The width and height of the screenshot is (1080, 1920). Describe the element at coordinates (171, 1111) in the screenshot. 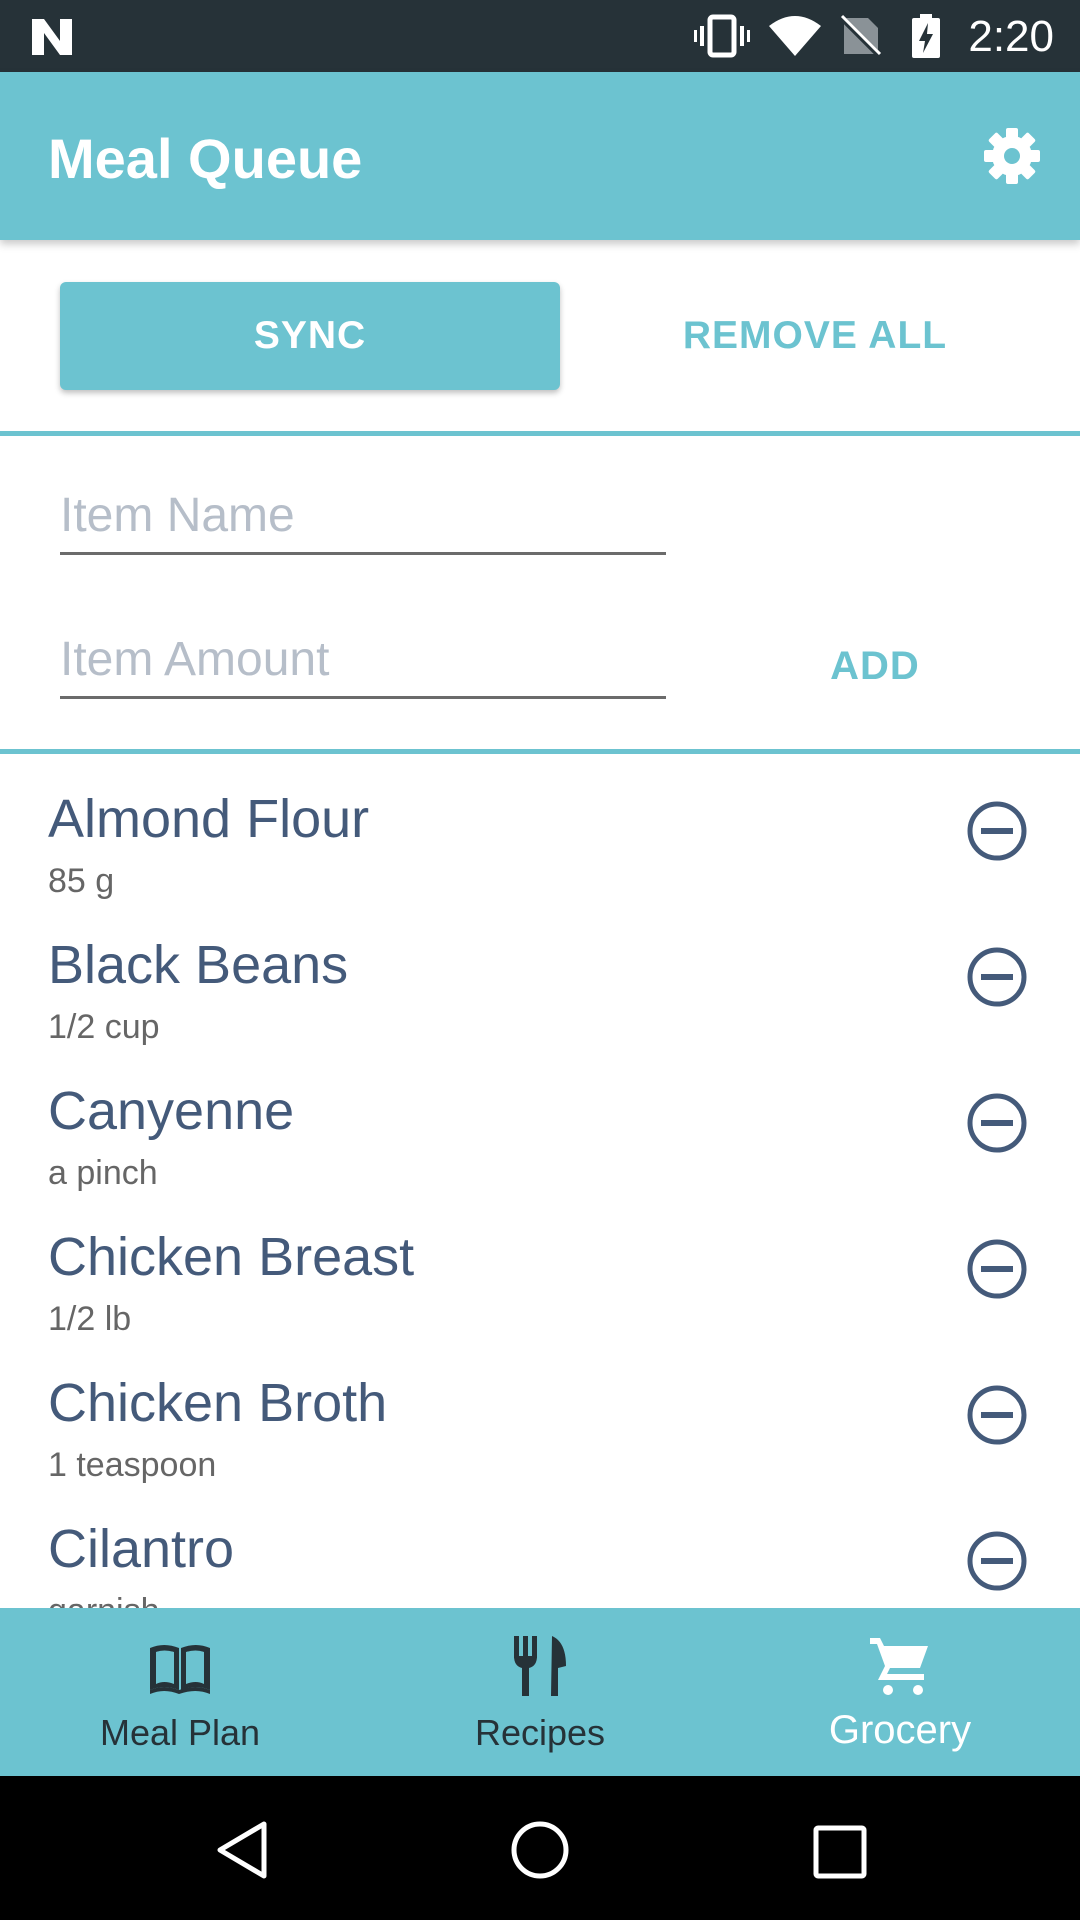

I see `item-name: Canyenne` at that location.